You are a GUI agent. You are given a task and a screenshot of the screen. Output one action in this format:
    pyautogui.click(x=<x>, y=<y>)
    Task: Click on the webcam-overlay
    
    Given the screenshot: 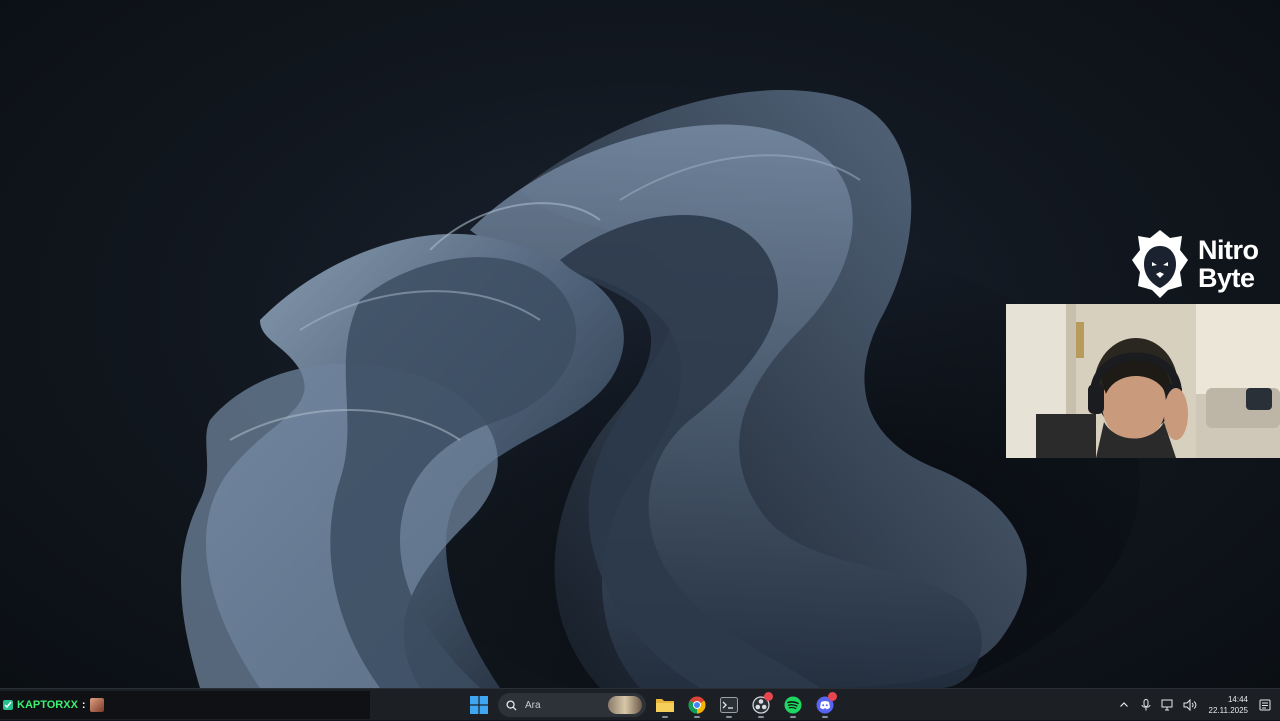 What is the action you would take?
    pyautogui.click(x=1143, y=381)
    